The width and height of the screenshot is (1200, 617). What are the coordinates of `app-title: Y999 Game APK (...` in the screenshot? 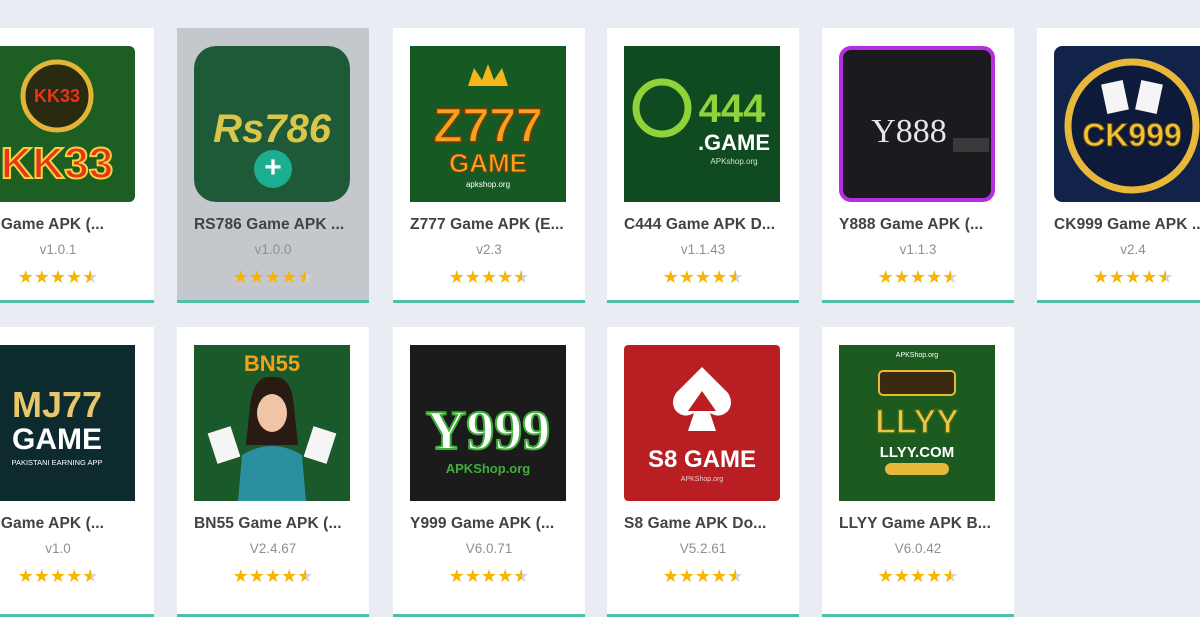 It's located at (495, 524).